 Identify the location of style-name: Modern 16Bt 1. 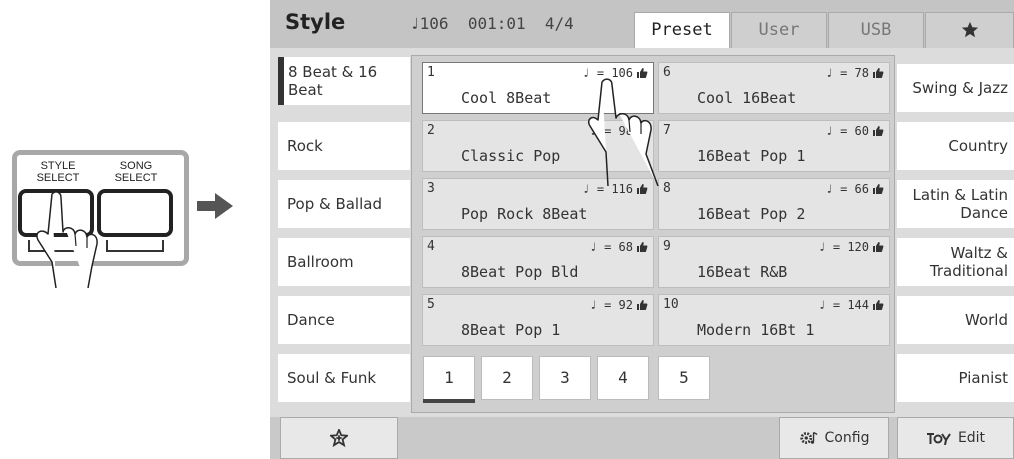
(756, 330).